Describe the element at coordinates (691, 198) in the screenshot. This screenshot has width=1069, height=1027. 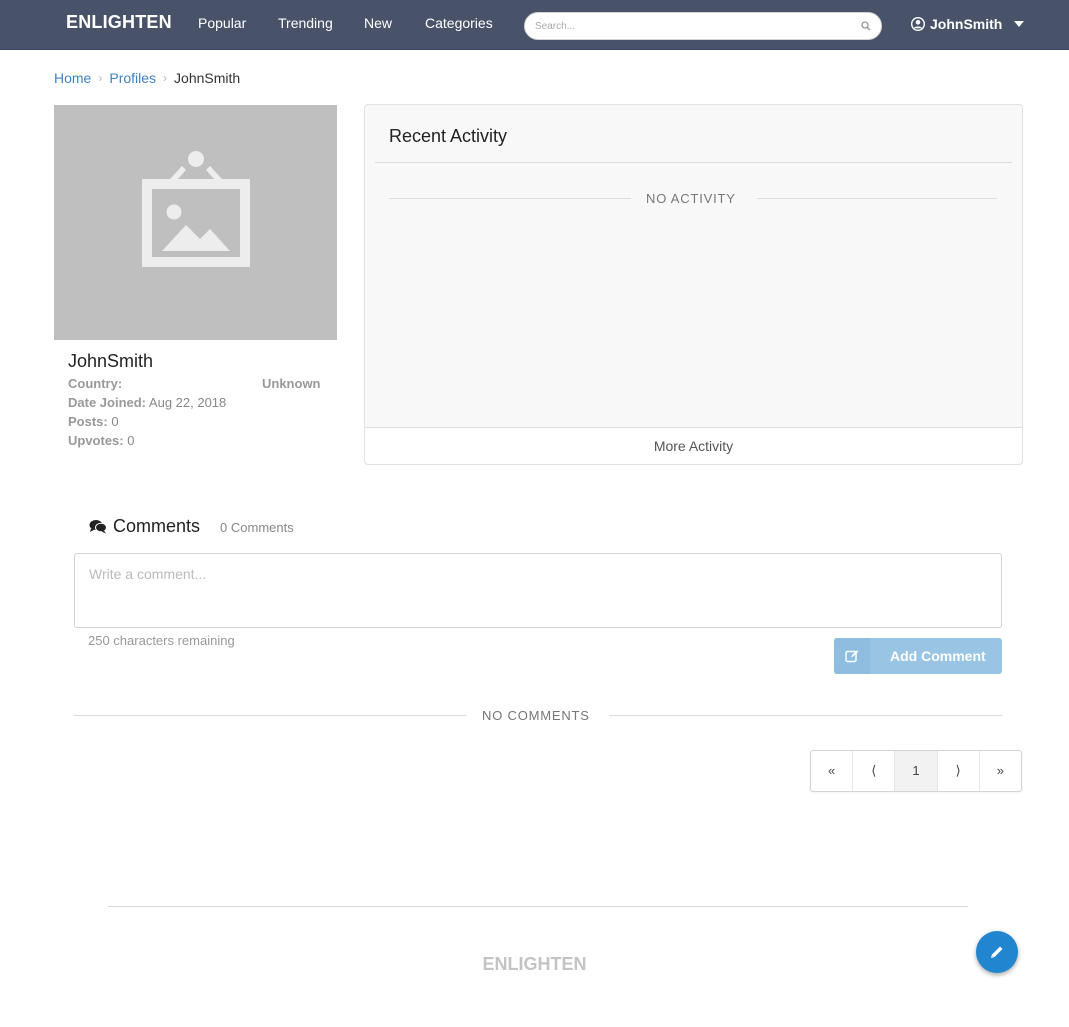
I see `no-activity-text: NO ACTIVITY` at that location.